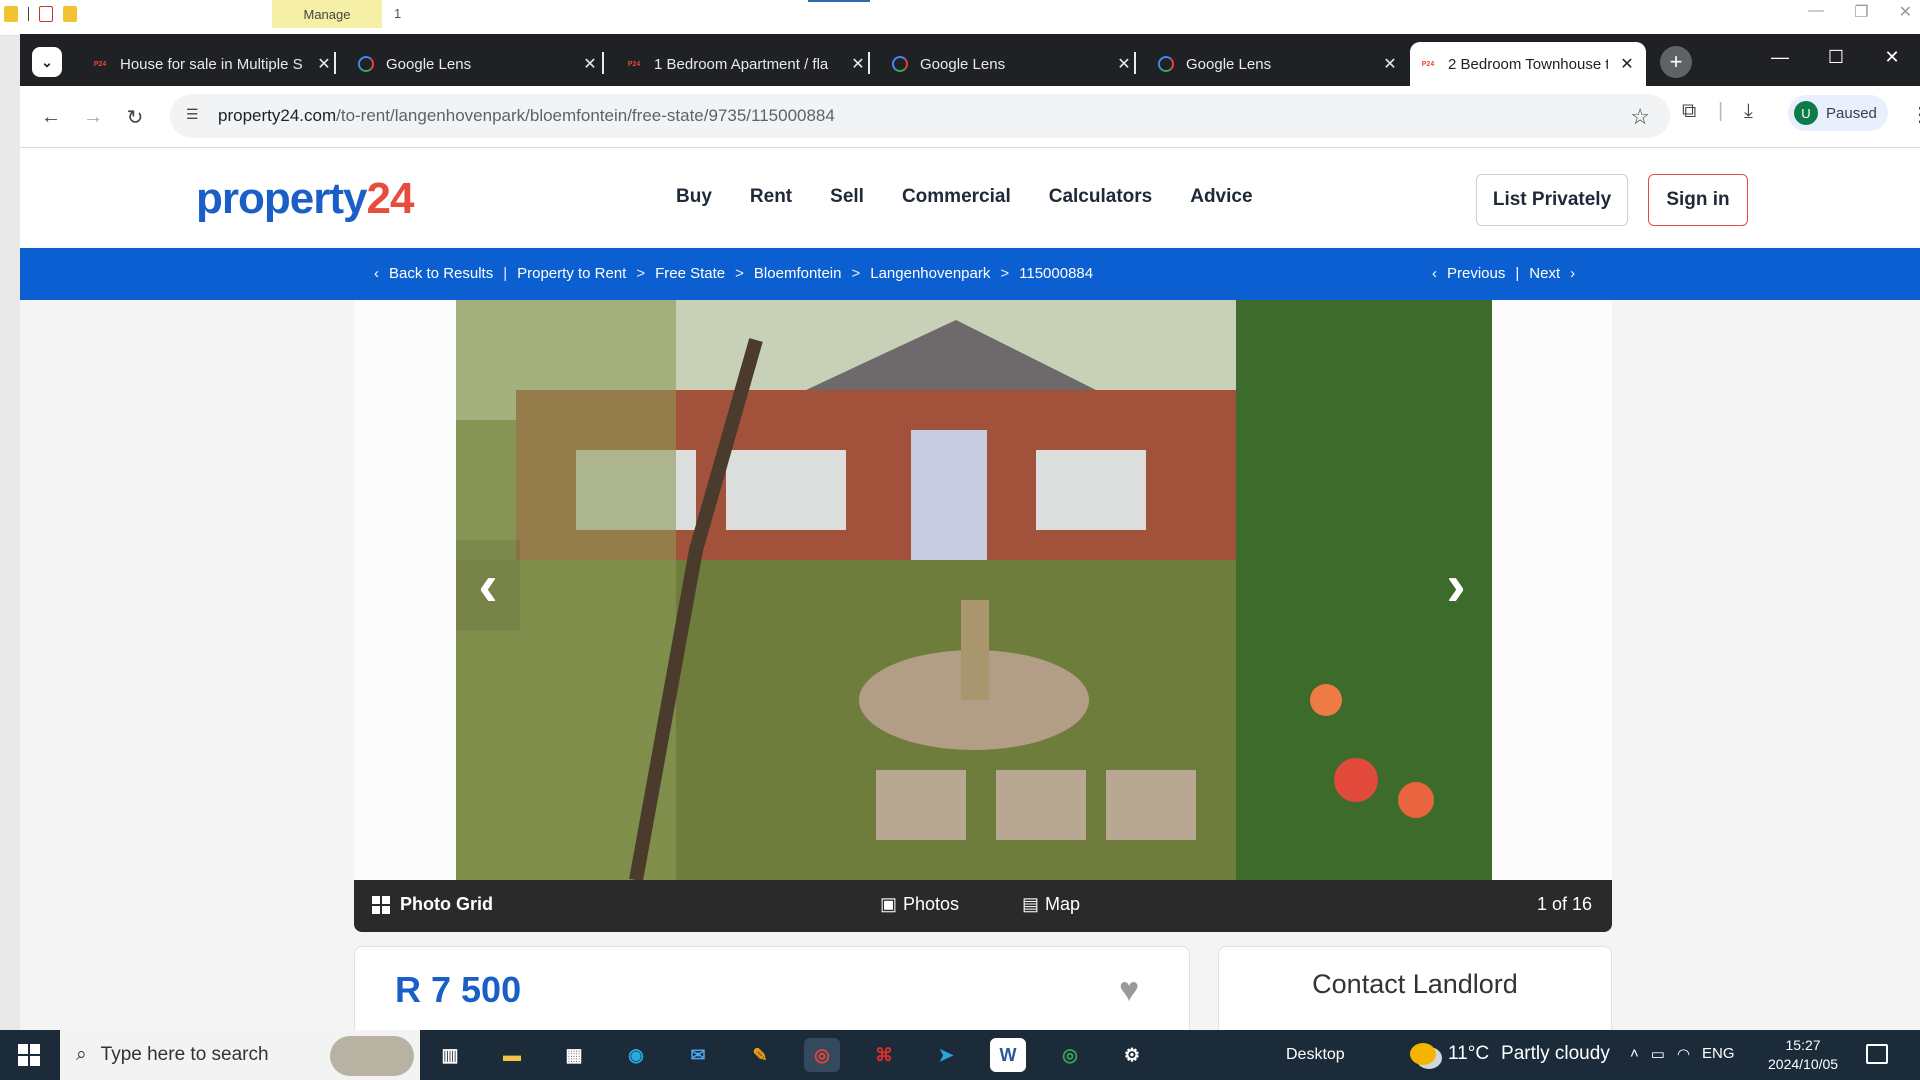 This screenshot has width=1920, height=1080. What do you see at coordinates (93, 117) in the screenshot?
I see `forward-arrow-icon: →` at bounding box center [93, 117].